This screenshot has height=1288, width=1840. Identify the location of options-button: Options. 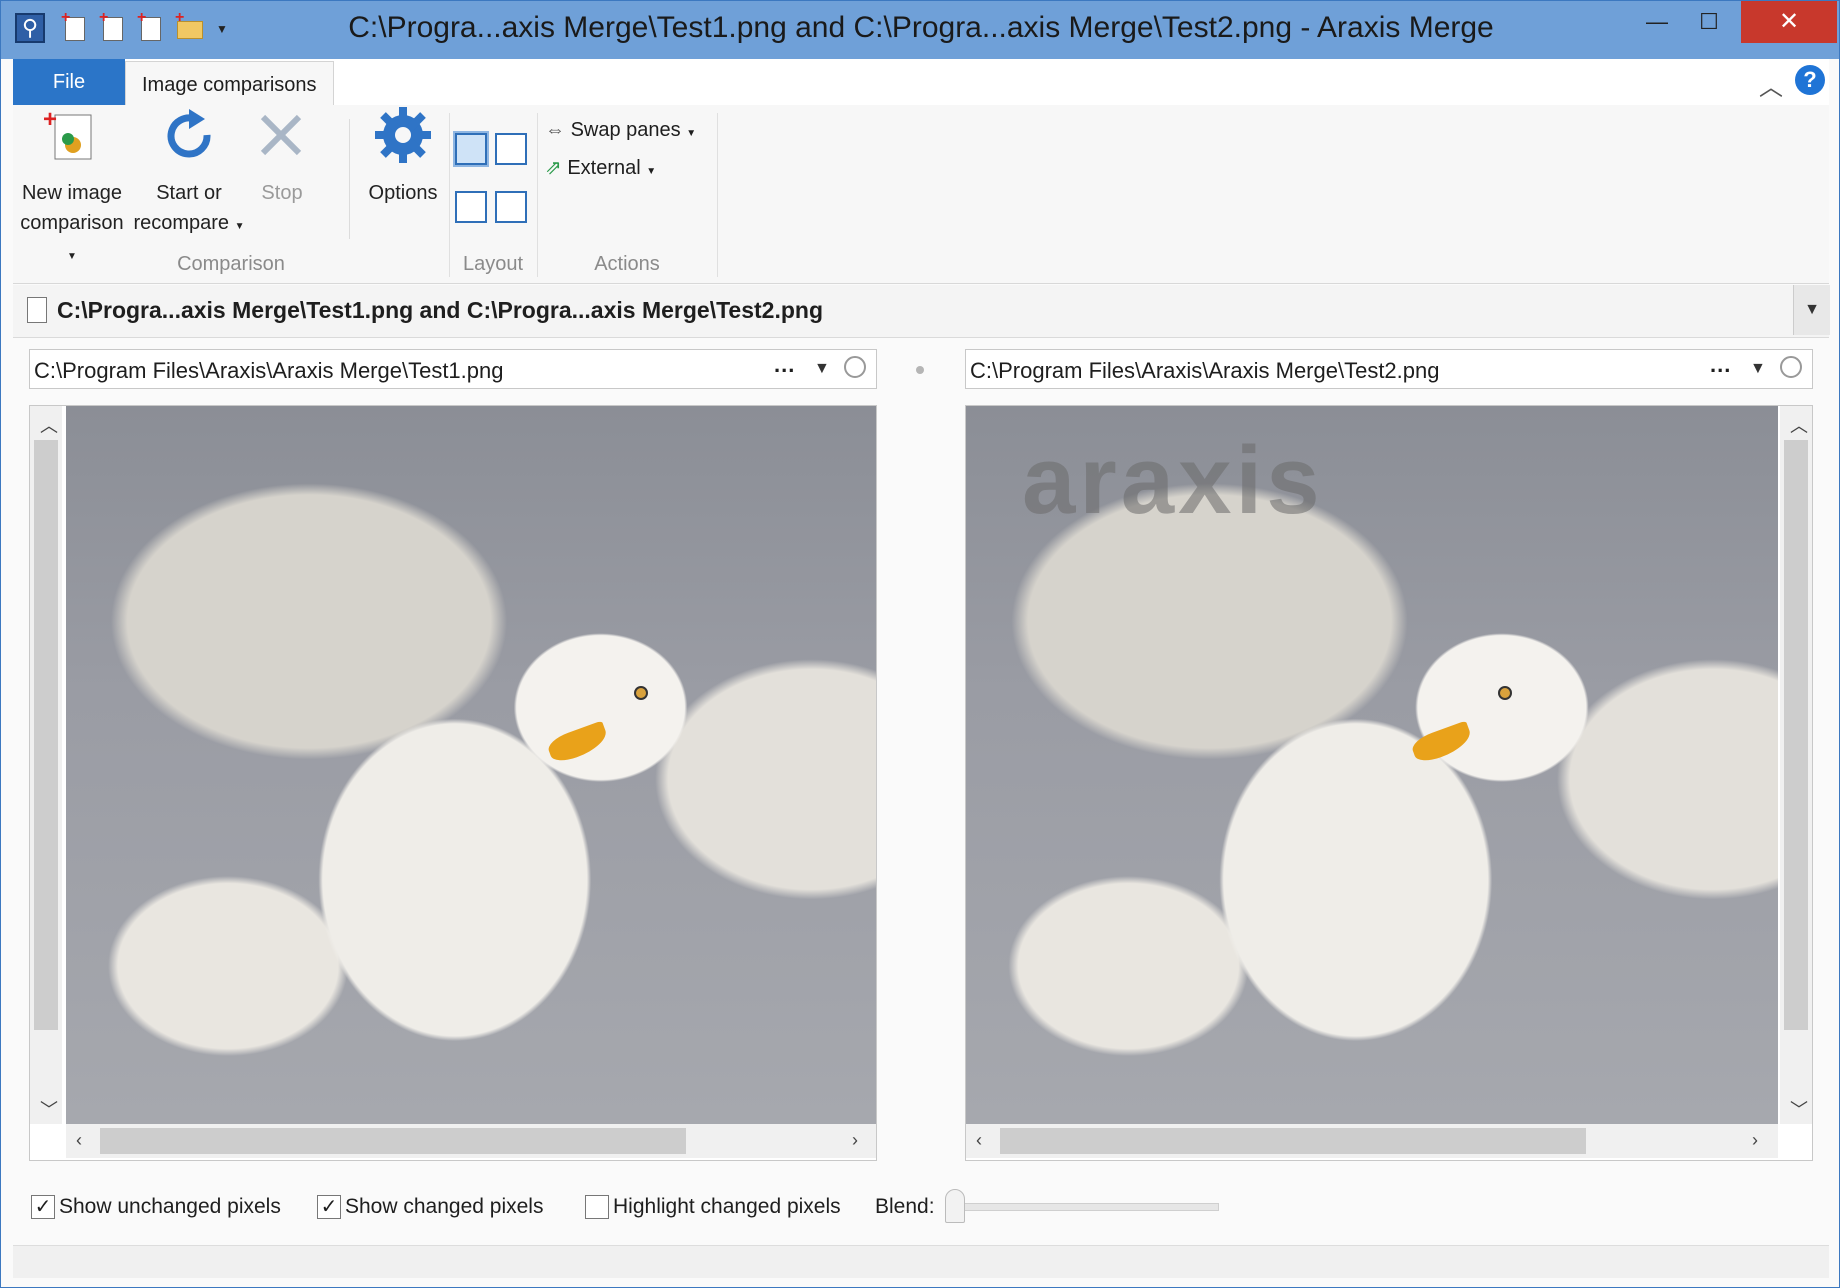
(403, 156).